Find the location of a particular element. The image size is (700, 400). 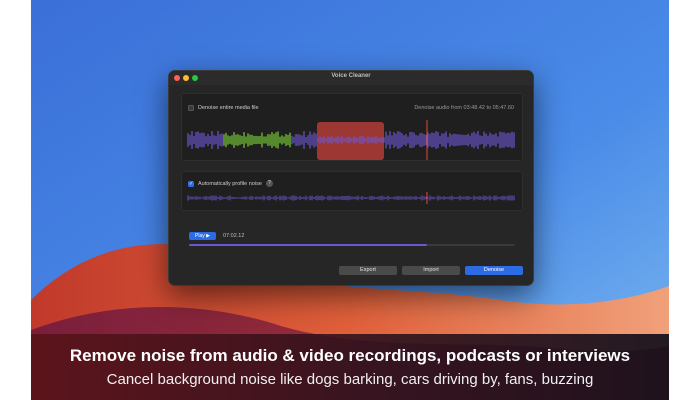

denoise-range-label: Denoise audio from 03:48.42 to 05:47.60 is located at coordinates (464, 108).